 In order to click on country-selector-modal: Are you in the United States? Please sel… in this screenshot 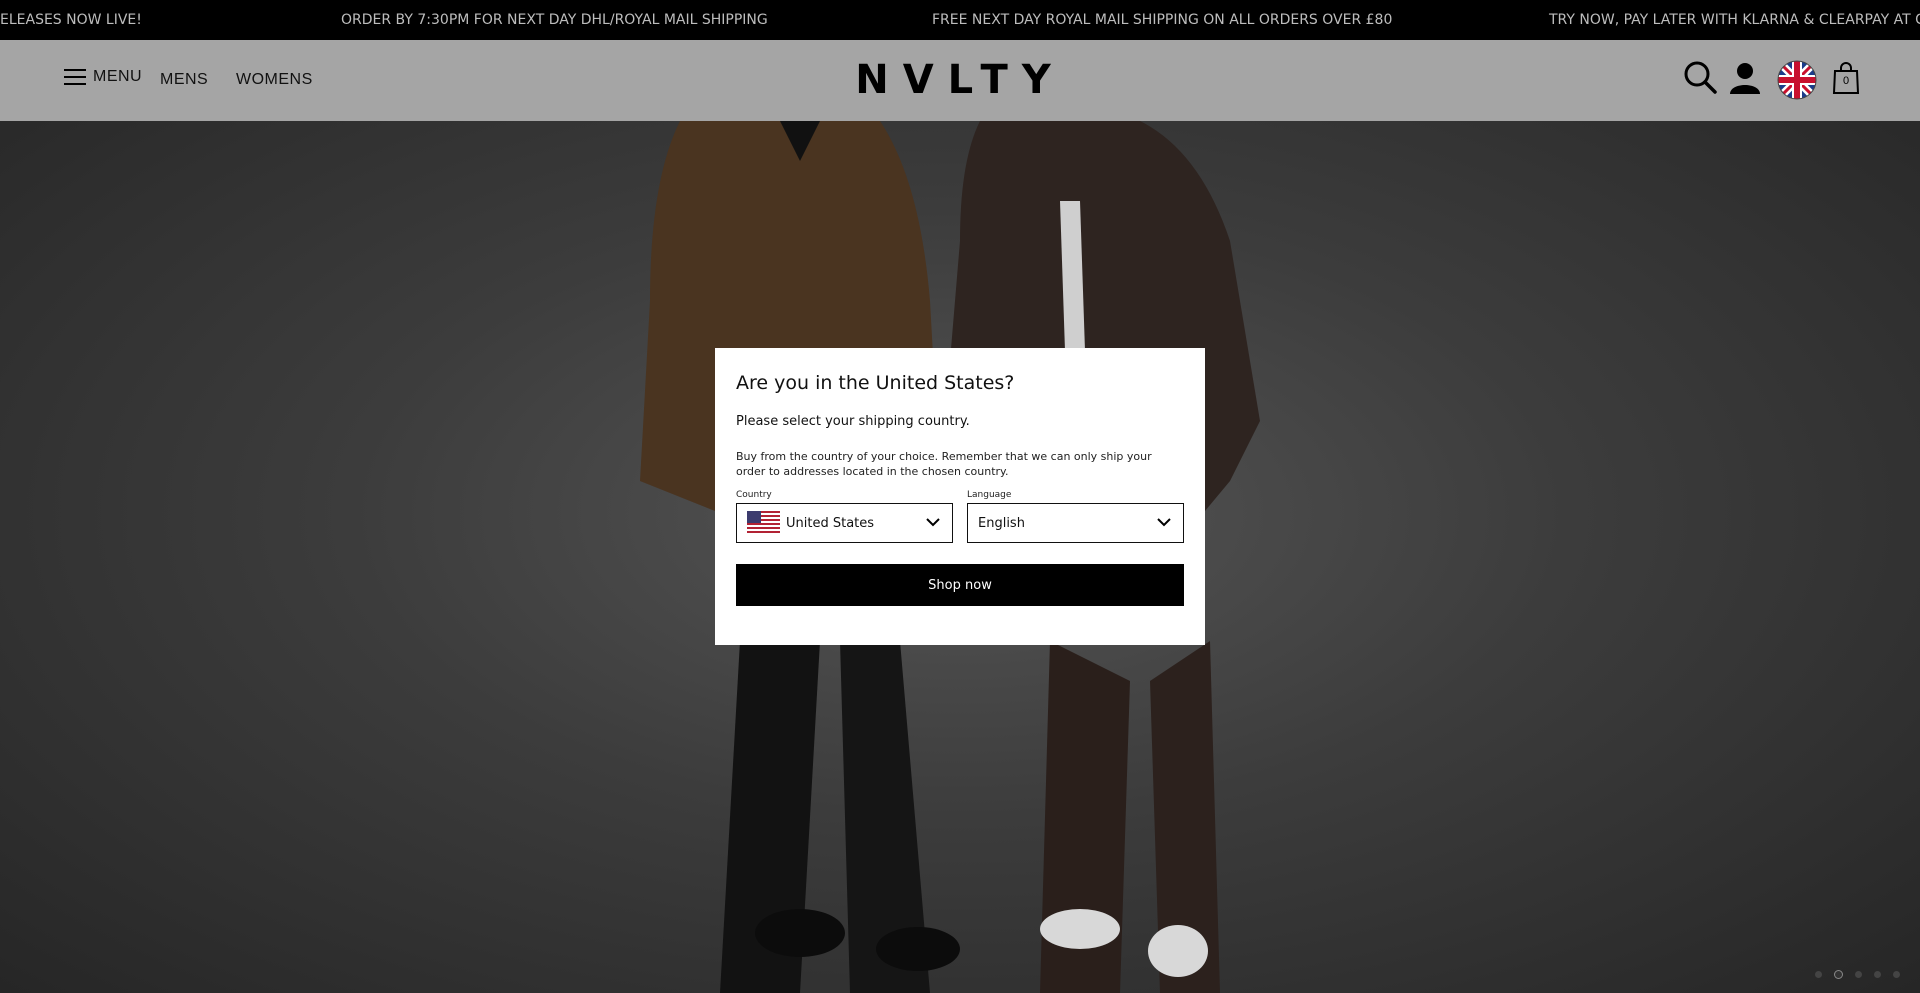, I will do `click(960, 496)`.